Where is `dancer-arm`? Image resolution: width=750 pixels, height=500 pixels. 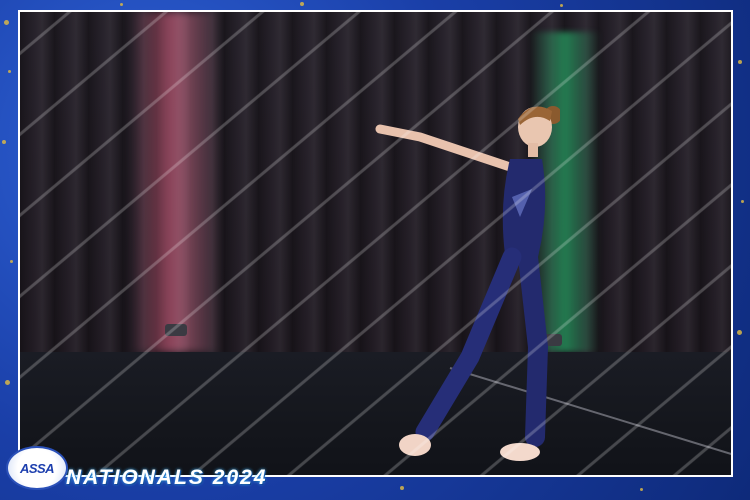
dancer-arm is located at coordinates (445, 148).